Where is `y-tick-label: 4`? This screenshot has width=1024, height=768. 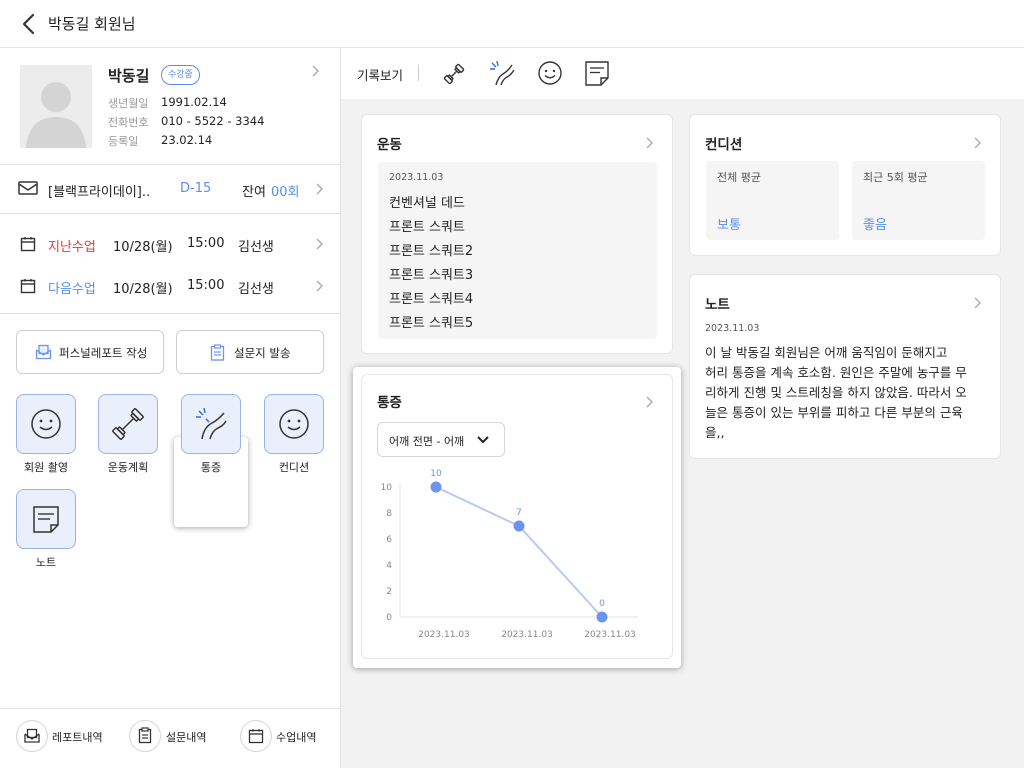
y-tick-label: 4 is located at coordinates (389, 566).